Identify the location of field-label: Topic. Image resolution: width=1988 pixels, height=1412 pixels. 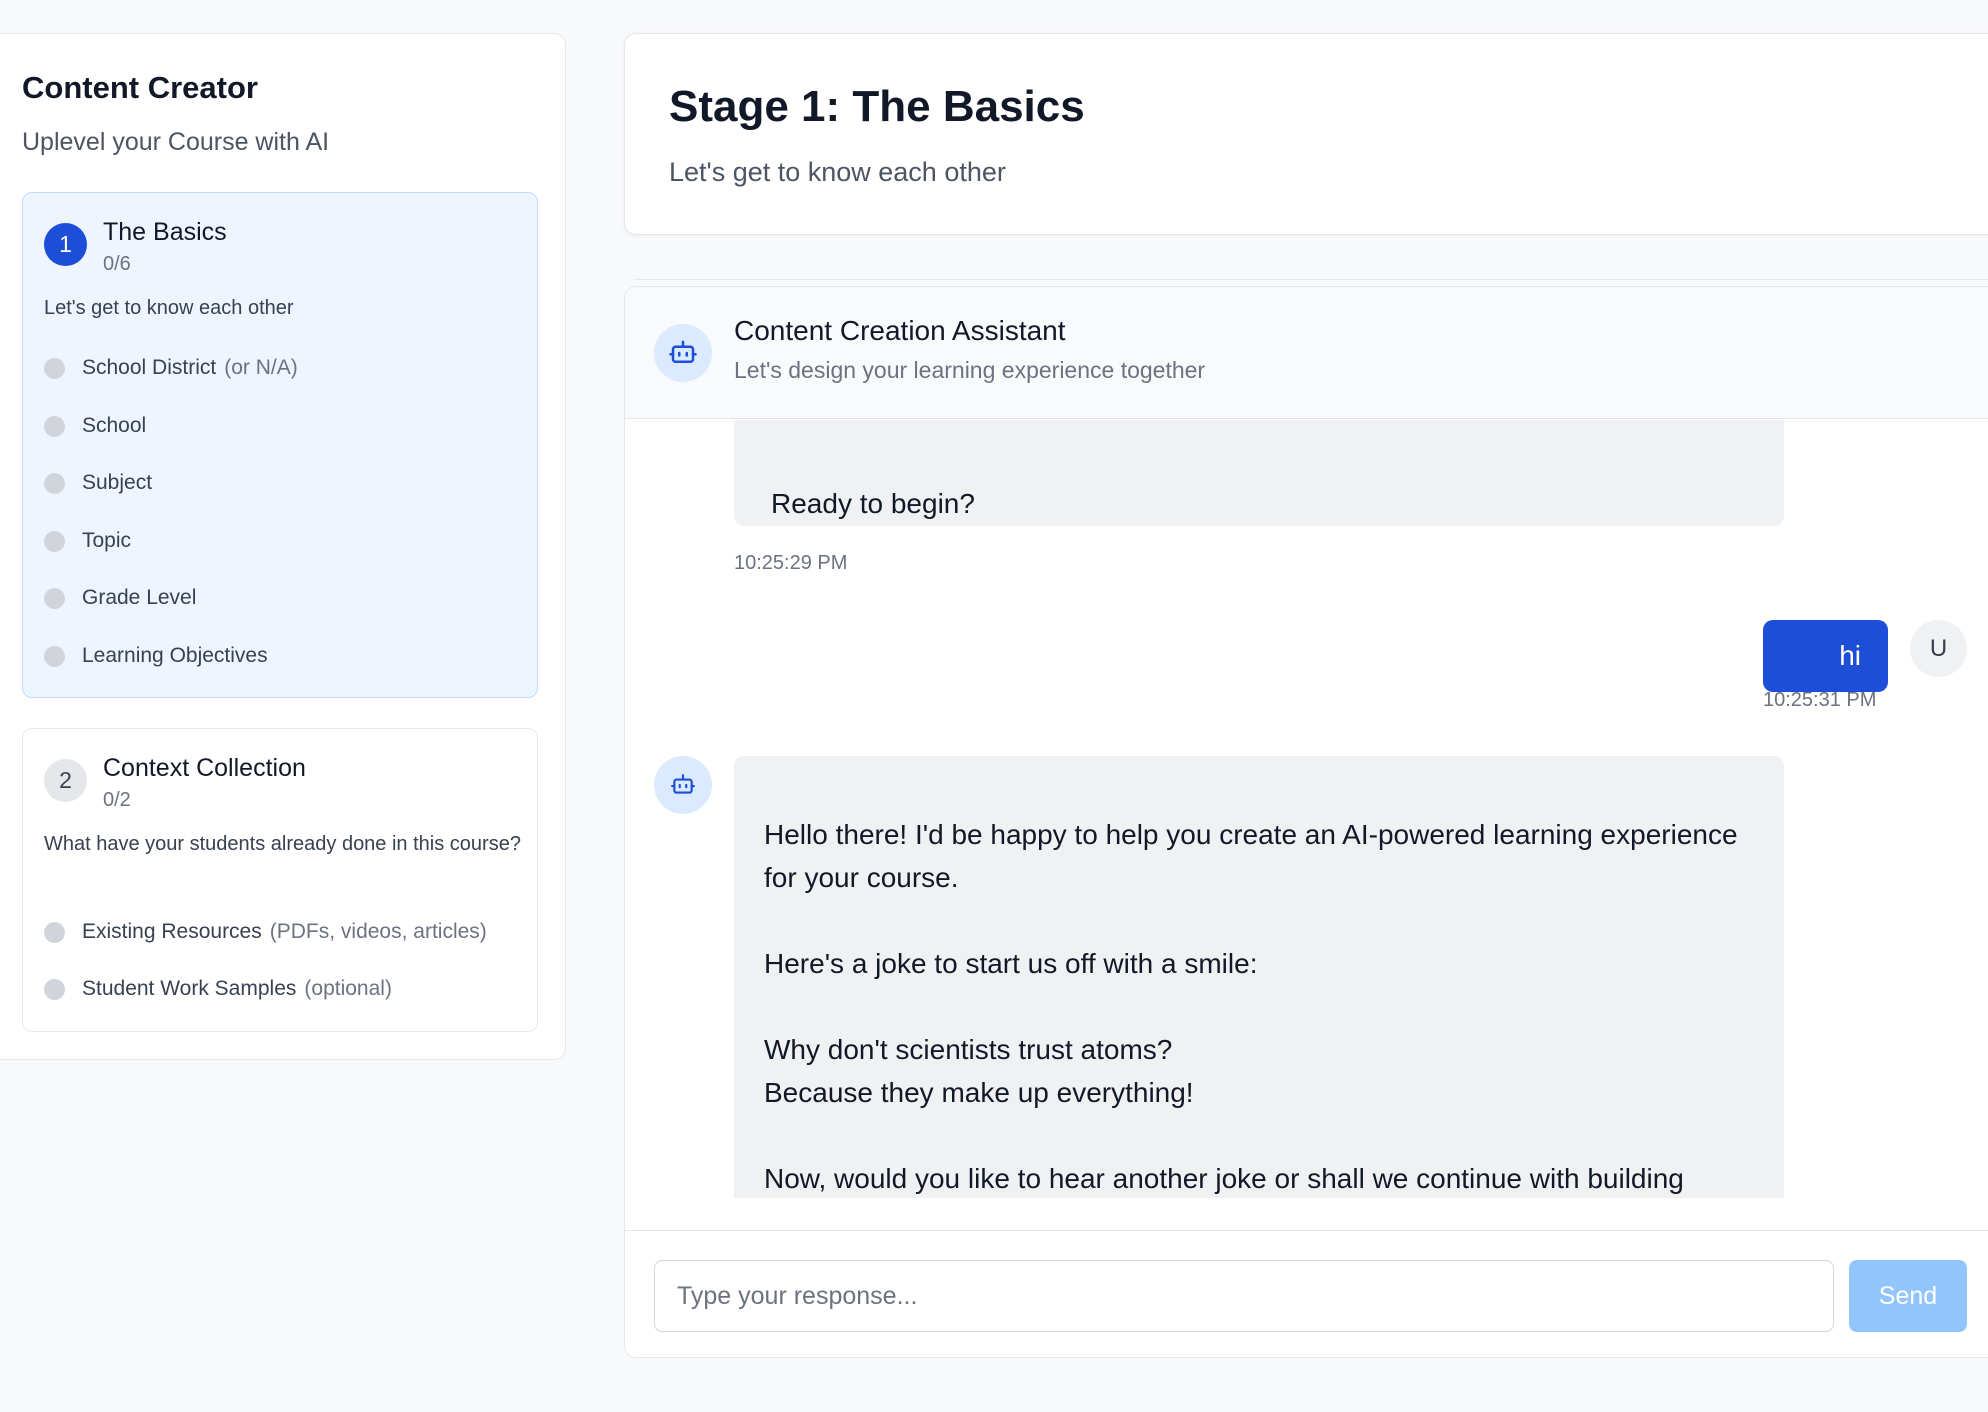
(107, 540).